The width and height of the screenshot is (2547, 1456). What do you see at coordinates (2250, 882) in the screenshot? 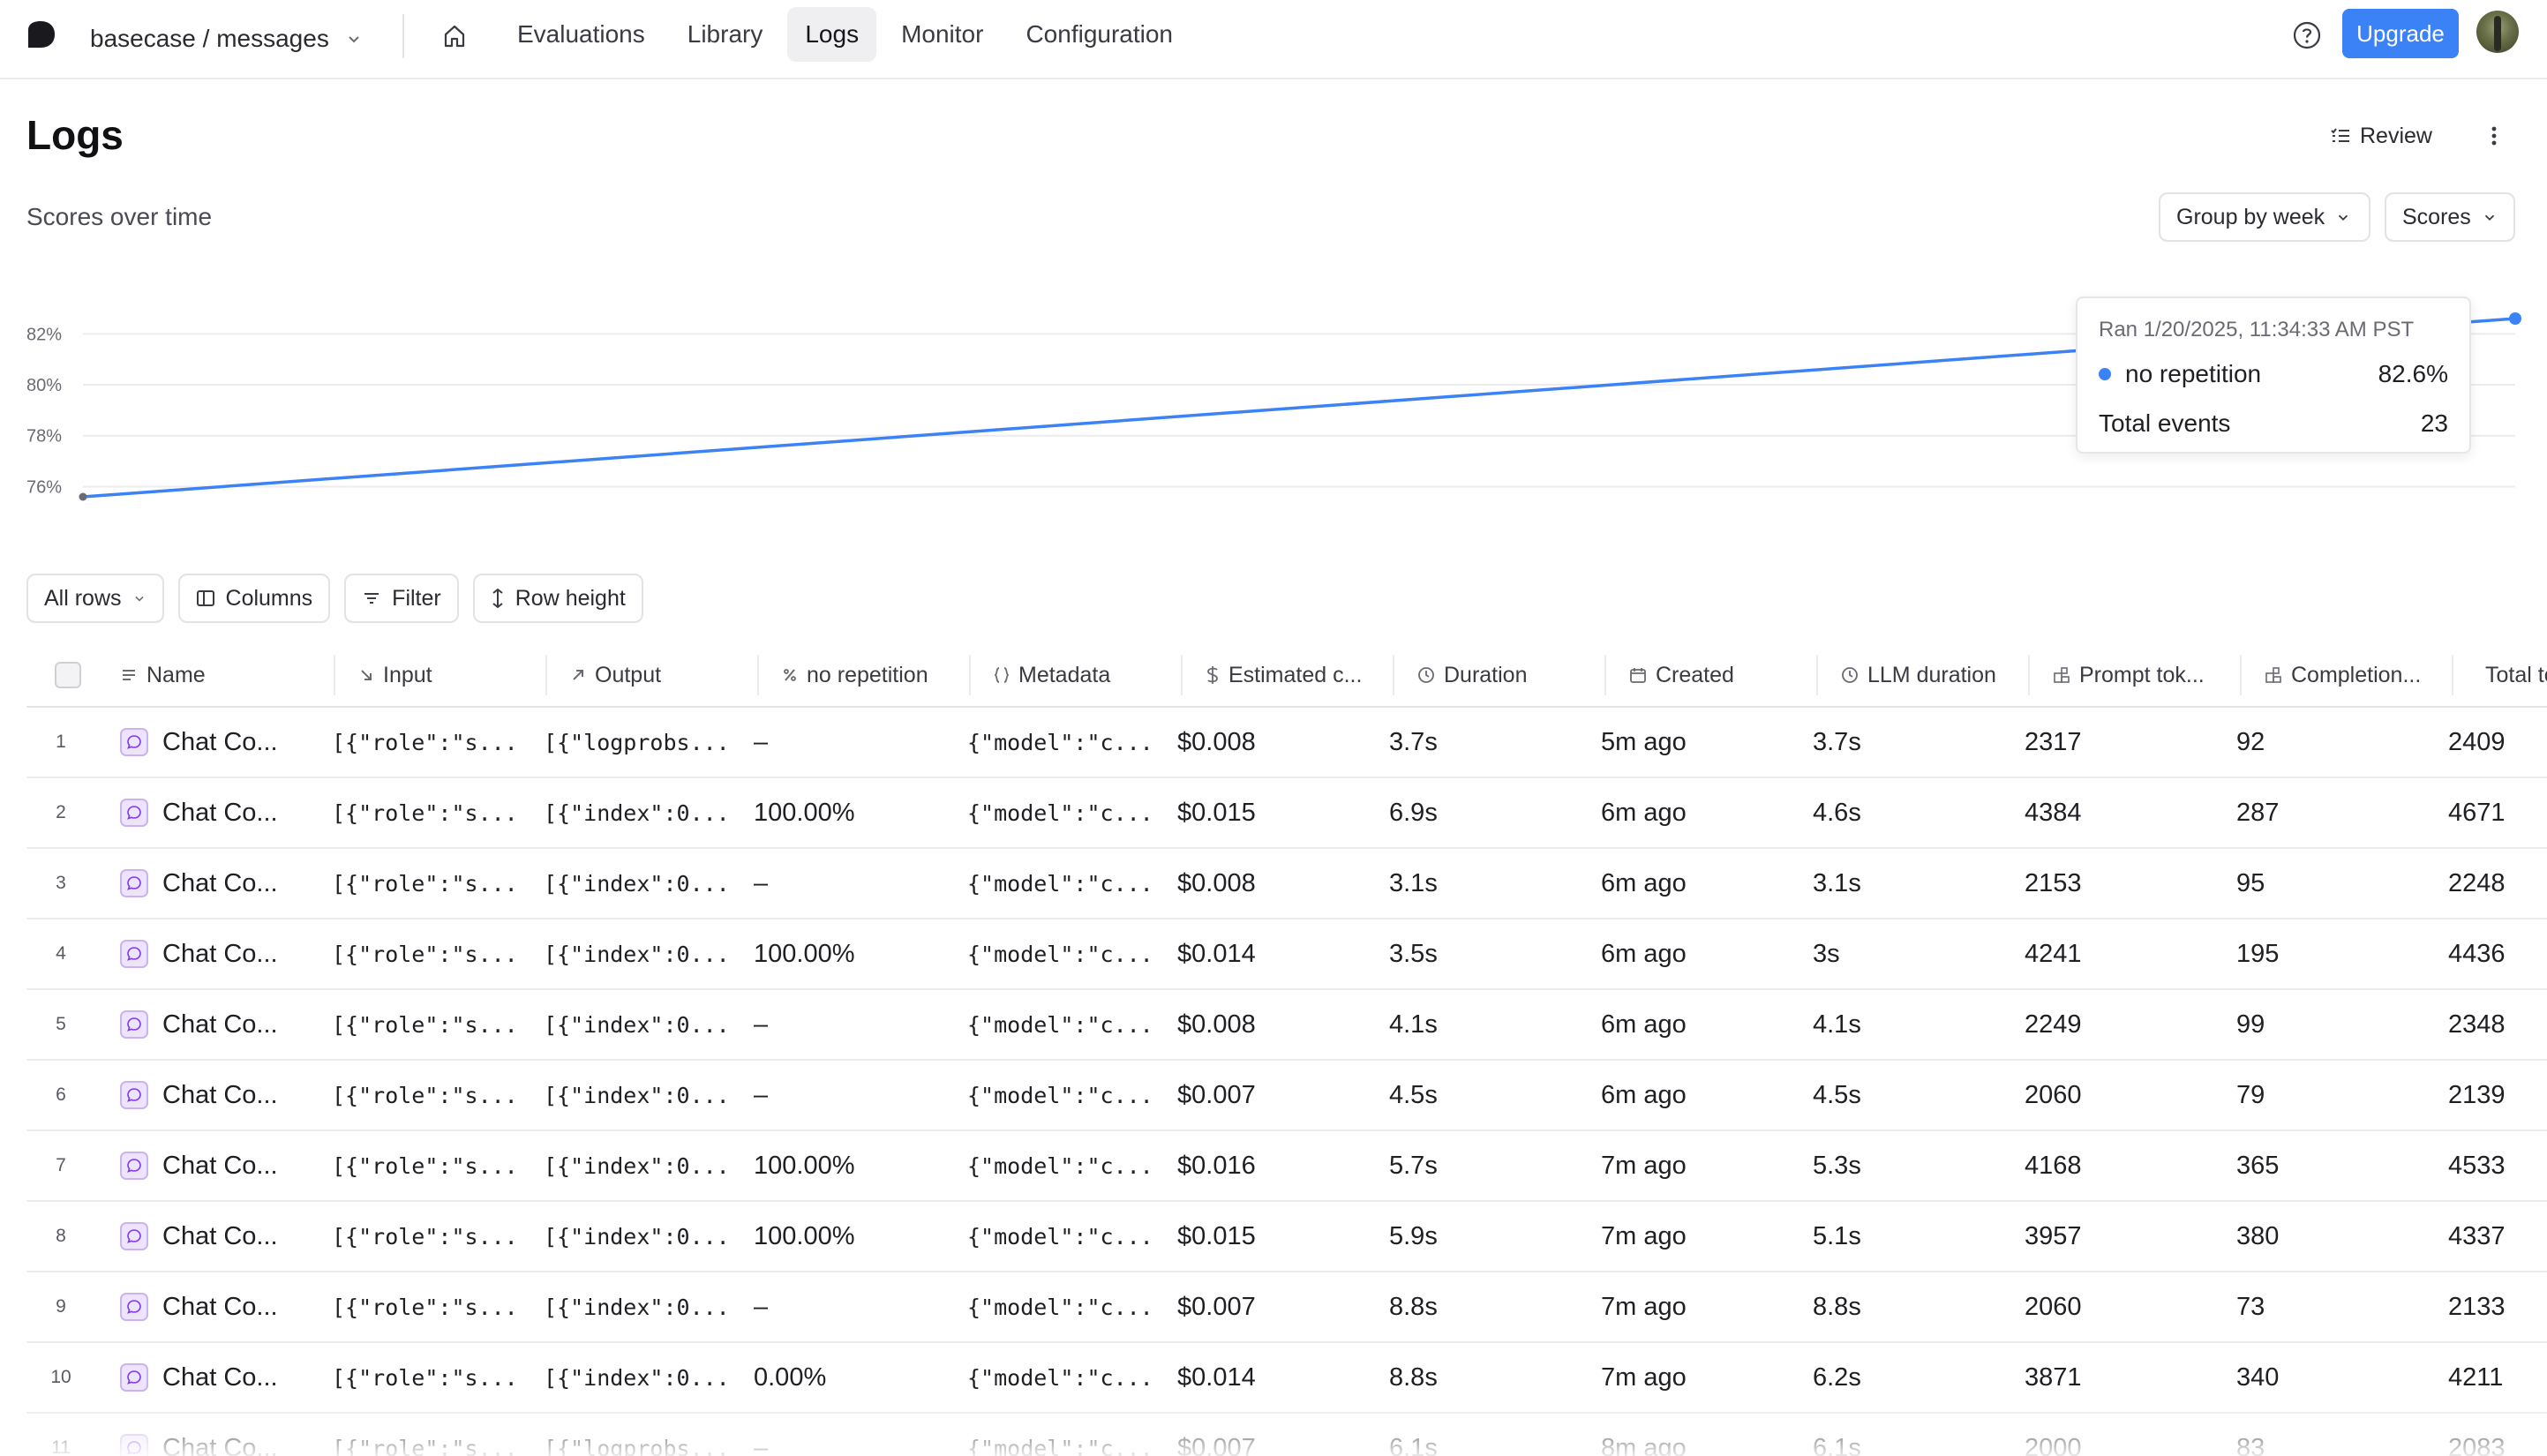
I see `cell-completion-tokens: 95` at bounding box center [2250, 882].